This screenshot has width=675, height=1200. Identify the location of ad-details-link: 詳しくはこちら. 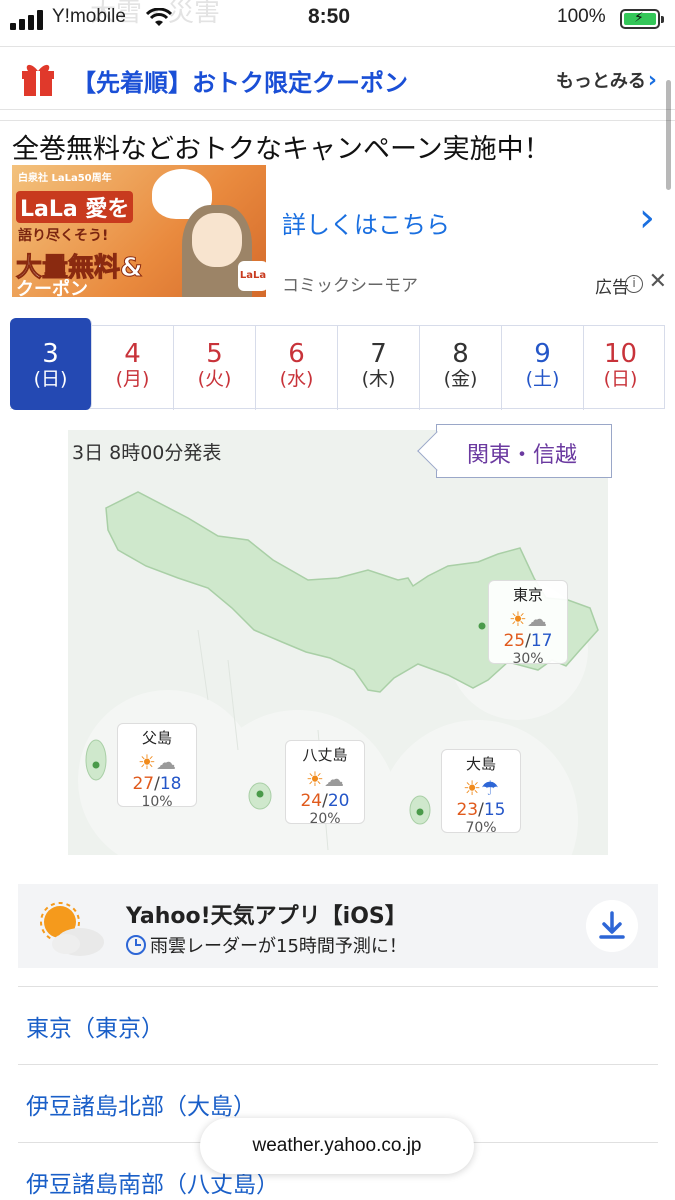
(366, 222).